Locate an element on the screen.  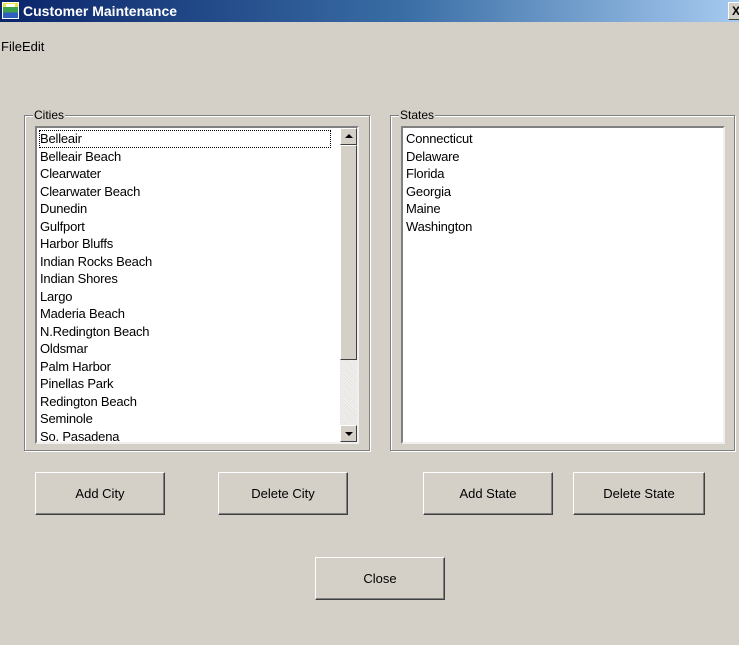
list-item: Washington is located at coordinates (564, 227).